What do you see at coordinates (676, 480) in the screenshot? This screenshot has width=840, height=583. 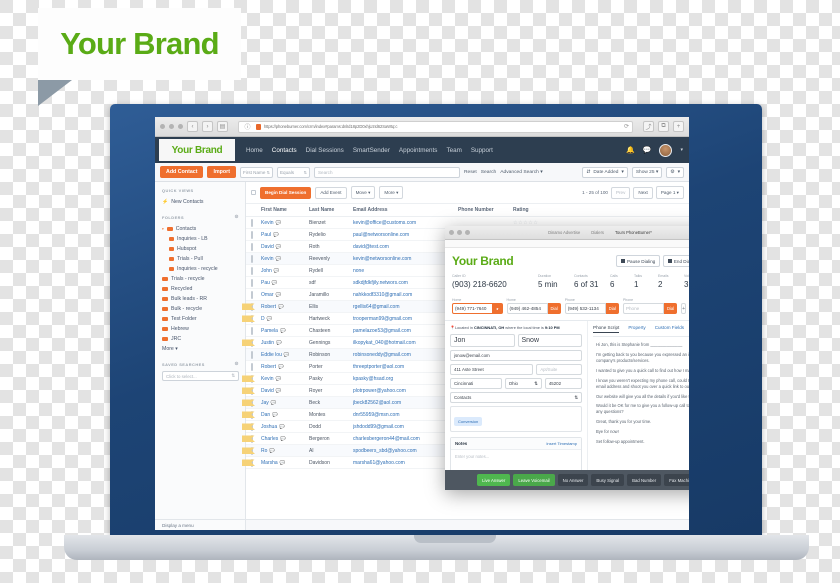 I see `fax-machine-button: Fax Machine` at bounding box center [676, 480].